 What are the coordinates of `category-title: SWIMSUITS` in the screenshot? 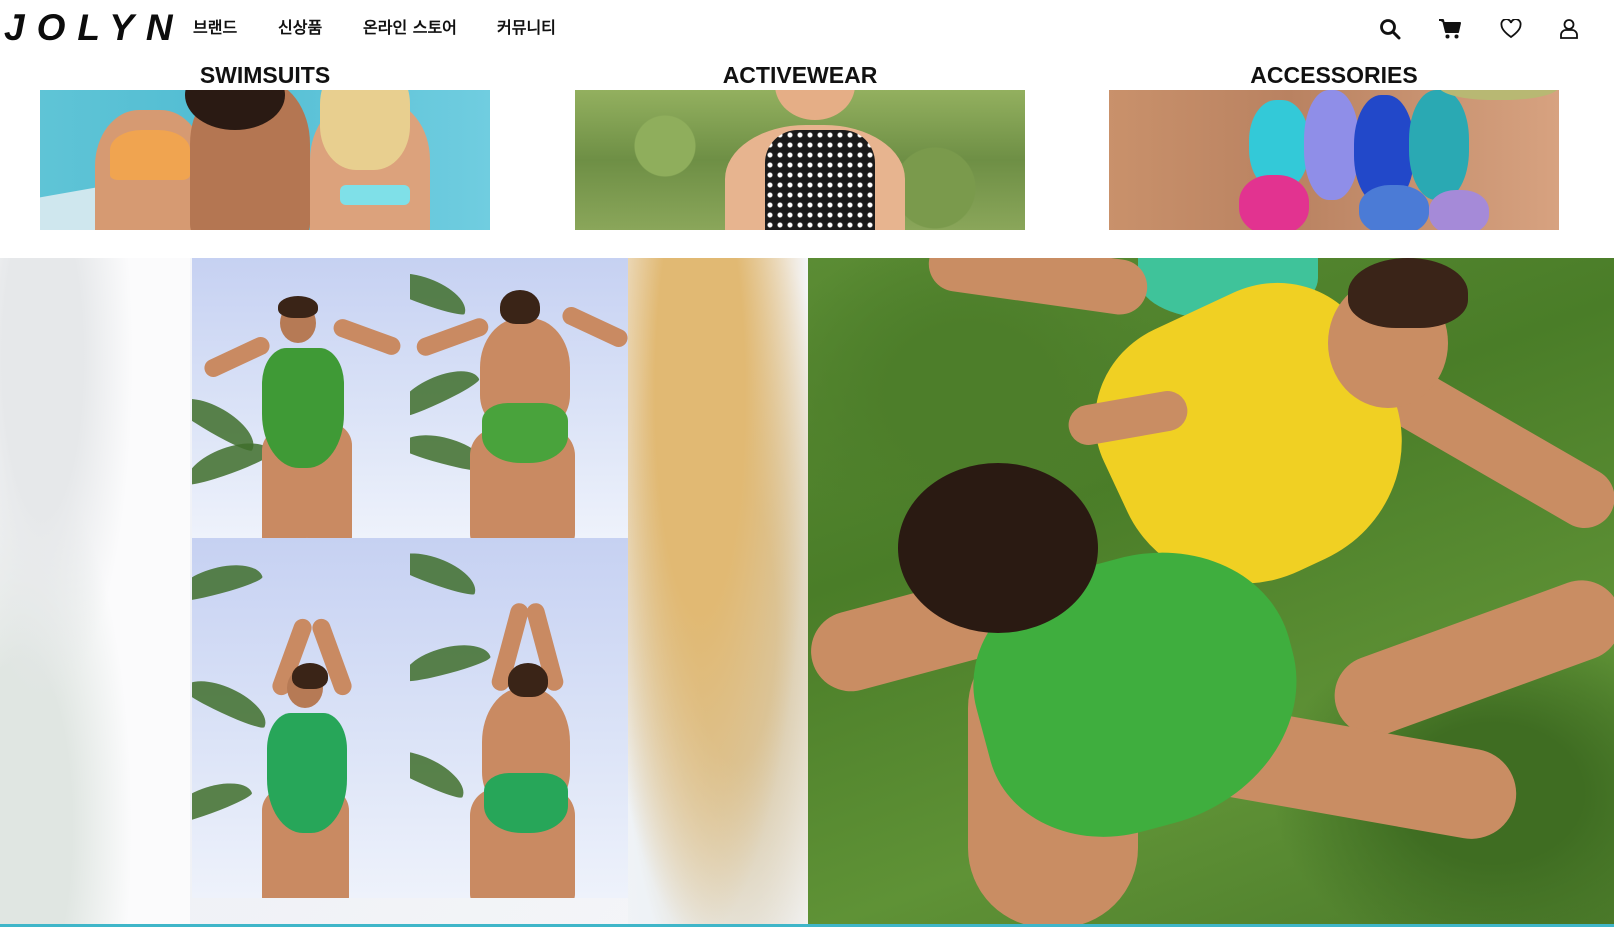 It's located at (265, 75).